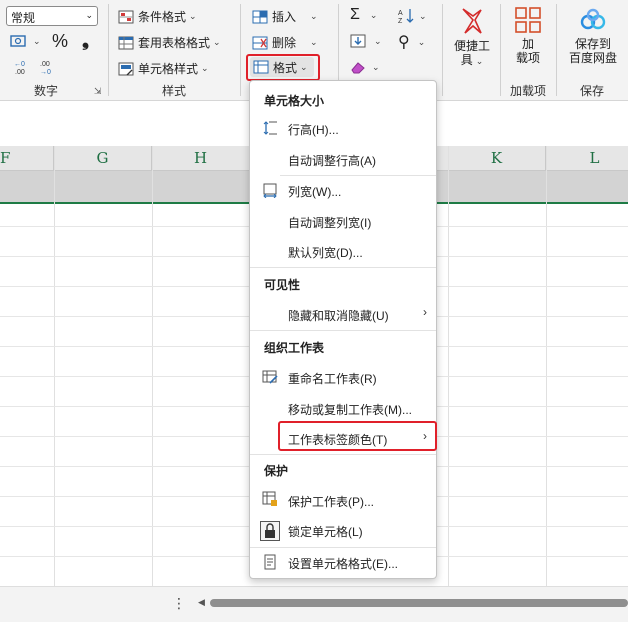  Describe the element at coordinates (472, 60) in the screenshot. I see `quick-tools-label-2: 具 ⌄` at that location.